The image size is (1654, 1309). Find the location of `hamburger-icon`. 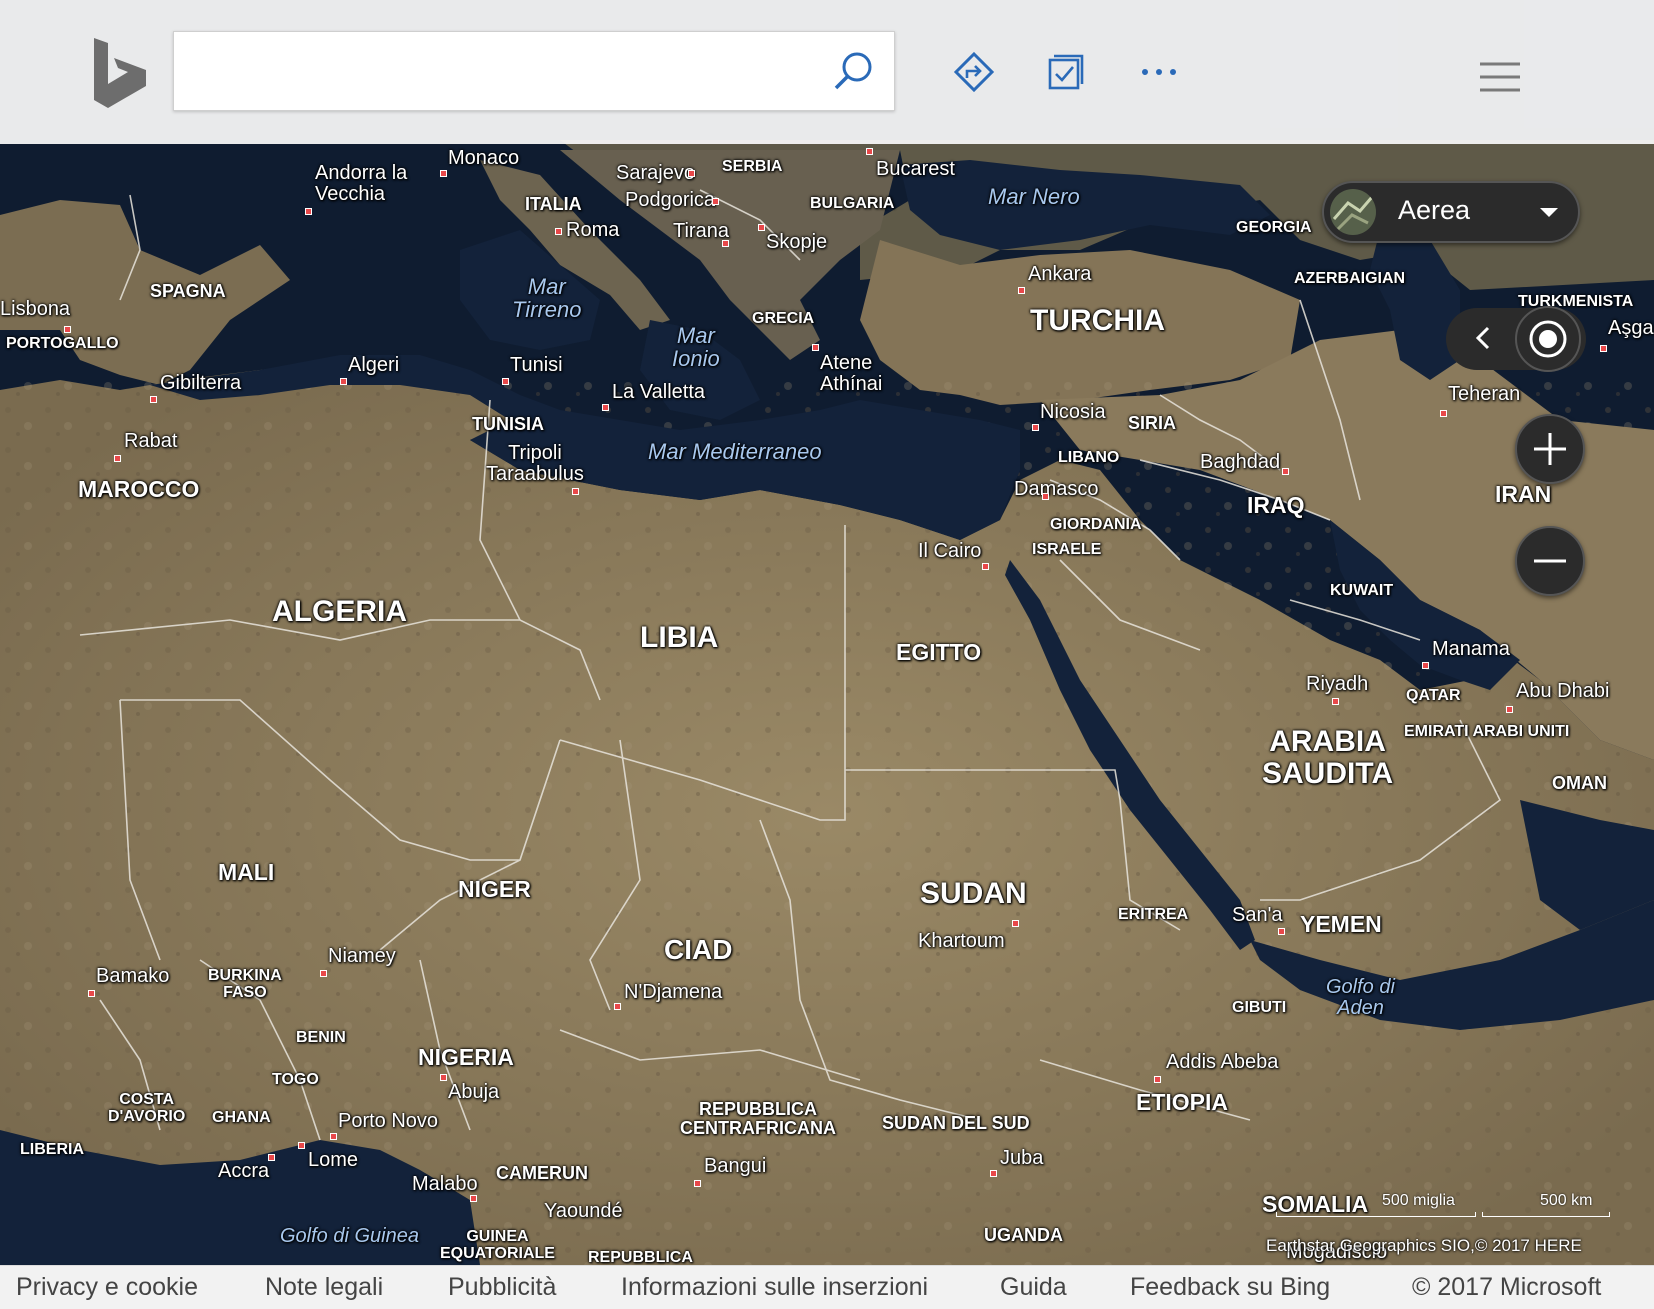

hamburger-icon is located at coordinates (1500, 77).